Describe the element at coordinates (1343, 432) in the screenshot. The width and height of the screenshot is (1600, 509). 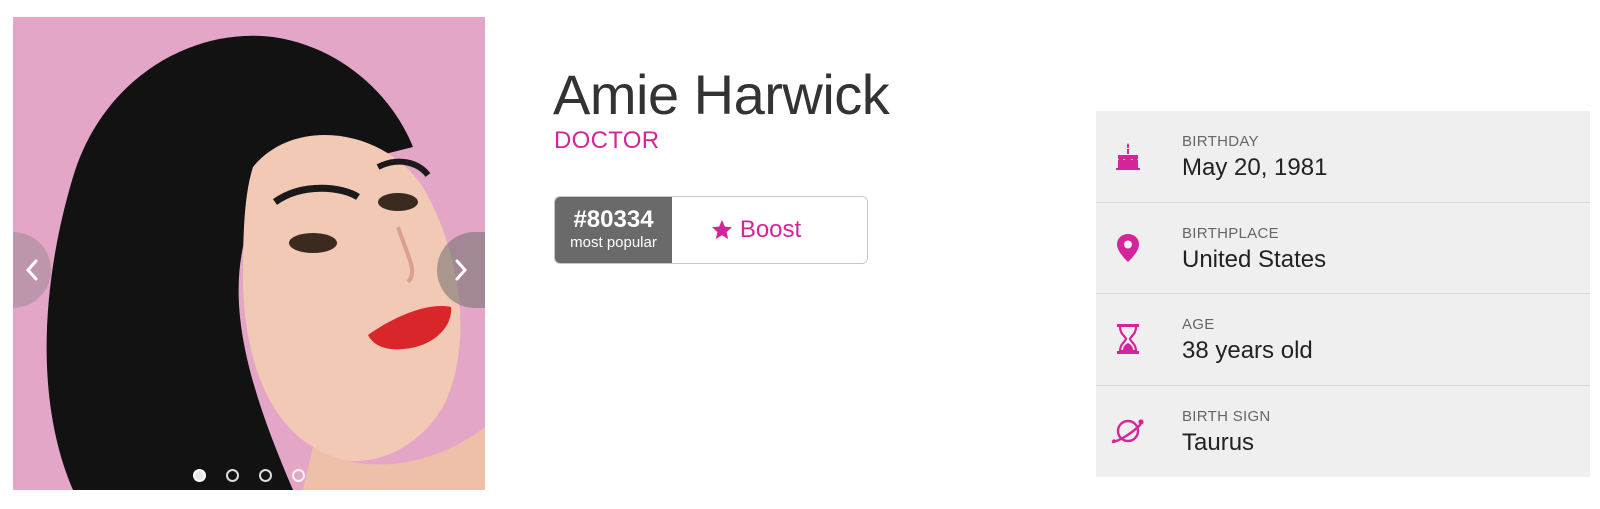
I see `info-row-birth-sign: BIRTH SIGN Taurus` at that location.